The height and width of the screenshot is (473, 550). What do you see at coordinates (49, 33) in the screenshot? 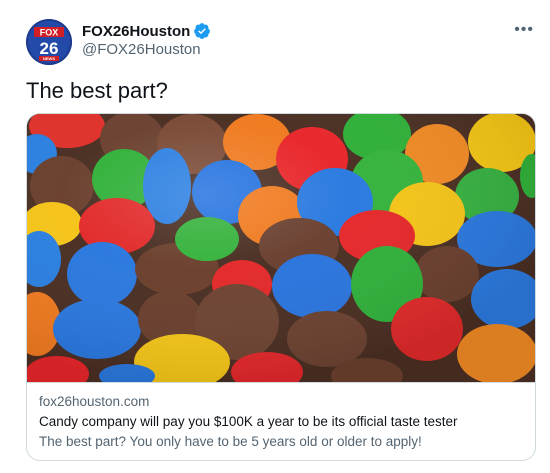
I see `svg-text: FOX` at bounding box center [49, 33].